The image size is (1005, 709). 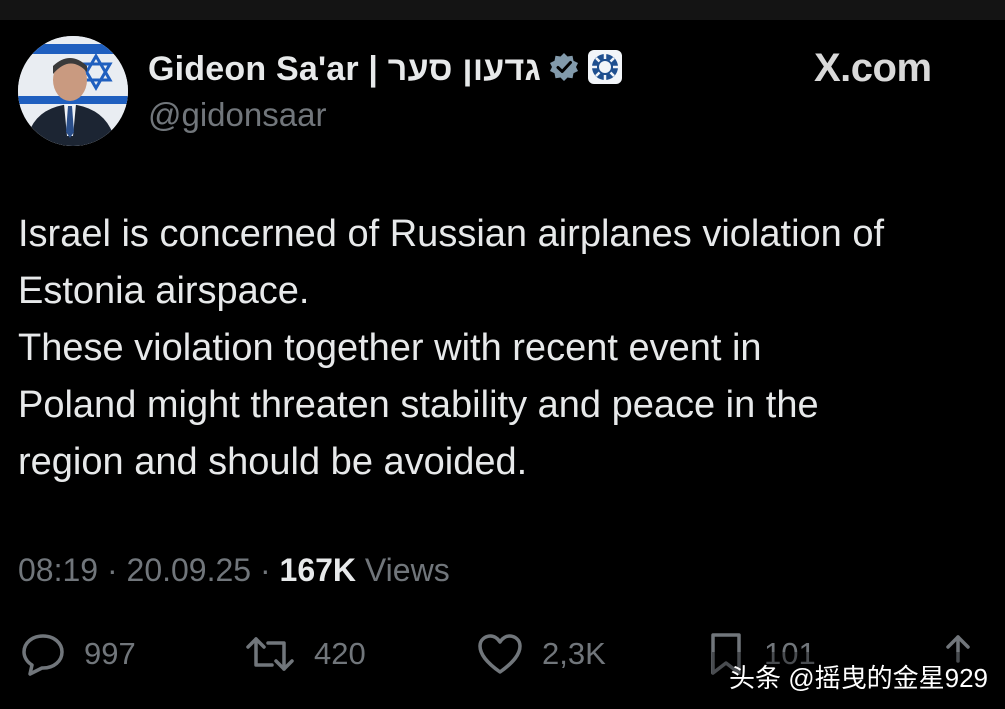 I want to click on reply-icon, so click(x=43, y=655).